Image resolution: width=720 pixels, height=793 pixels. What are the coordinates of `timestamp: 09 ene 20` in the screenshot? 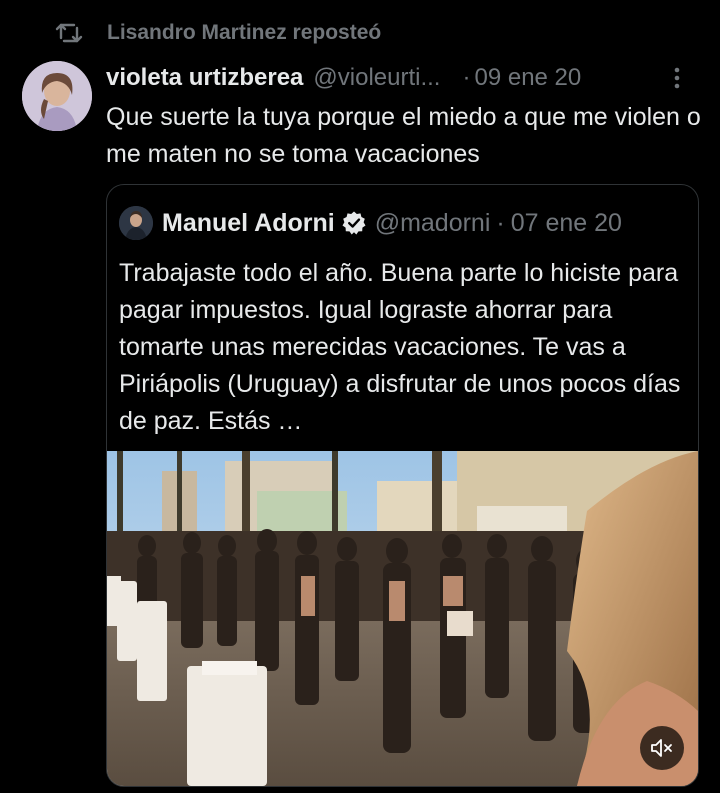 It's located at (527, 78).